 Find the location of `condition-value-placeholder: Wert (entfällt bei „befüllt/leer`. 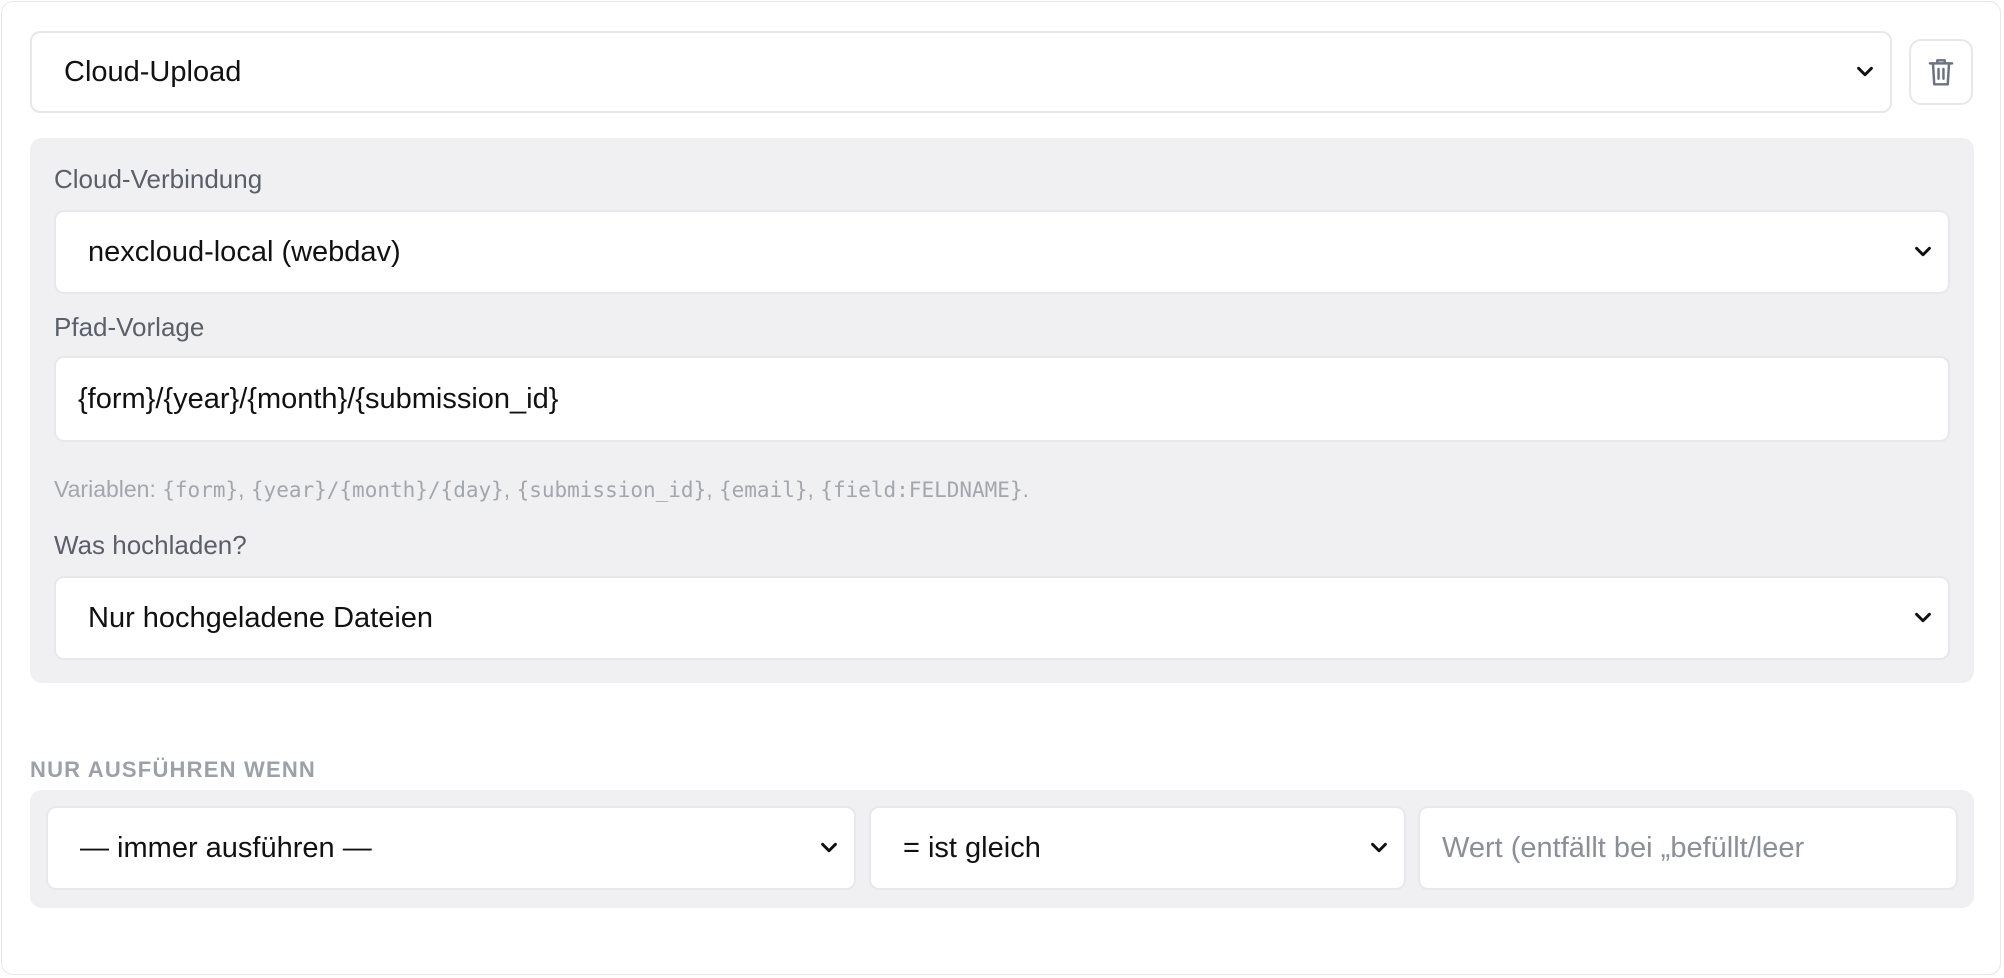

condition-value-placeholder: Wert (entfällt bei „befüllt/leer is located at coordinates (1623, 847).